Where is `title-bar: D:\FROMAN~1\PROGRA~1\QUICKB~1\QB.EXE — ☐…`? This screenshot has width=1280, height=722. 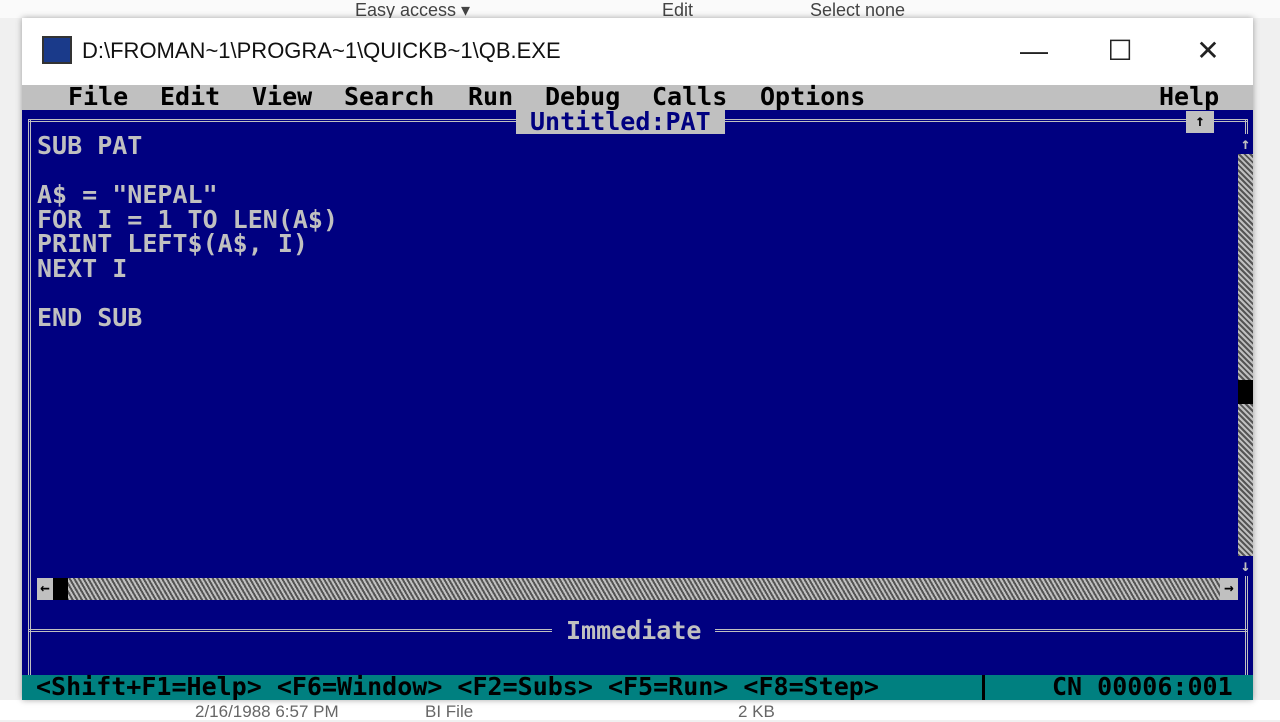 title-bar: D:\FROMAN~1\PROGRA~1\QUICKB~1\QB.EXE — ☐… is located at coordinates (637, 51).